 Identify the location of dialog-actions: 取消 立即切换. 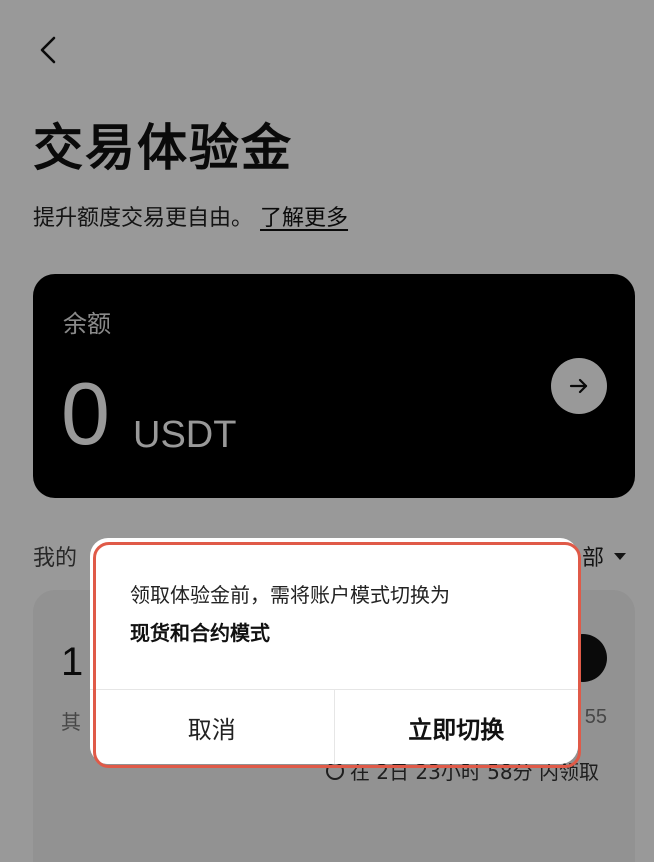
(334, 726).